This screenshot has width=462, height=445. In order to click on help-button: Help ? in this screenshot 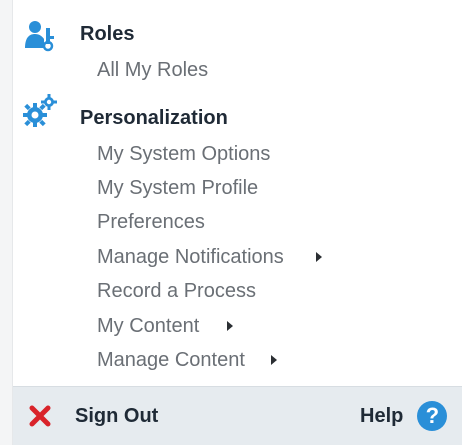, I will do `click(404, 416)`.